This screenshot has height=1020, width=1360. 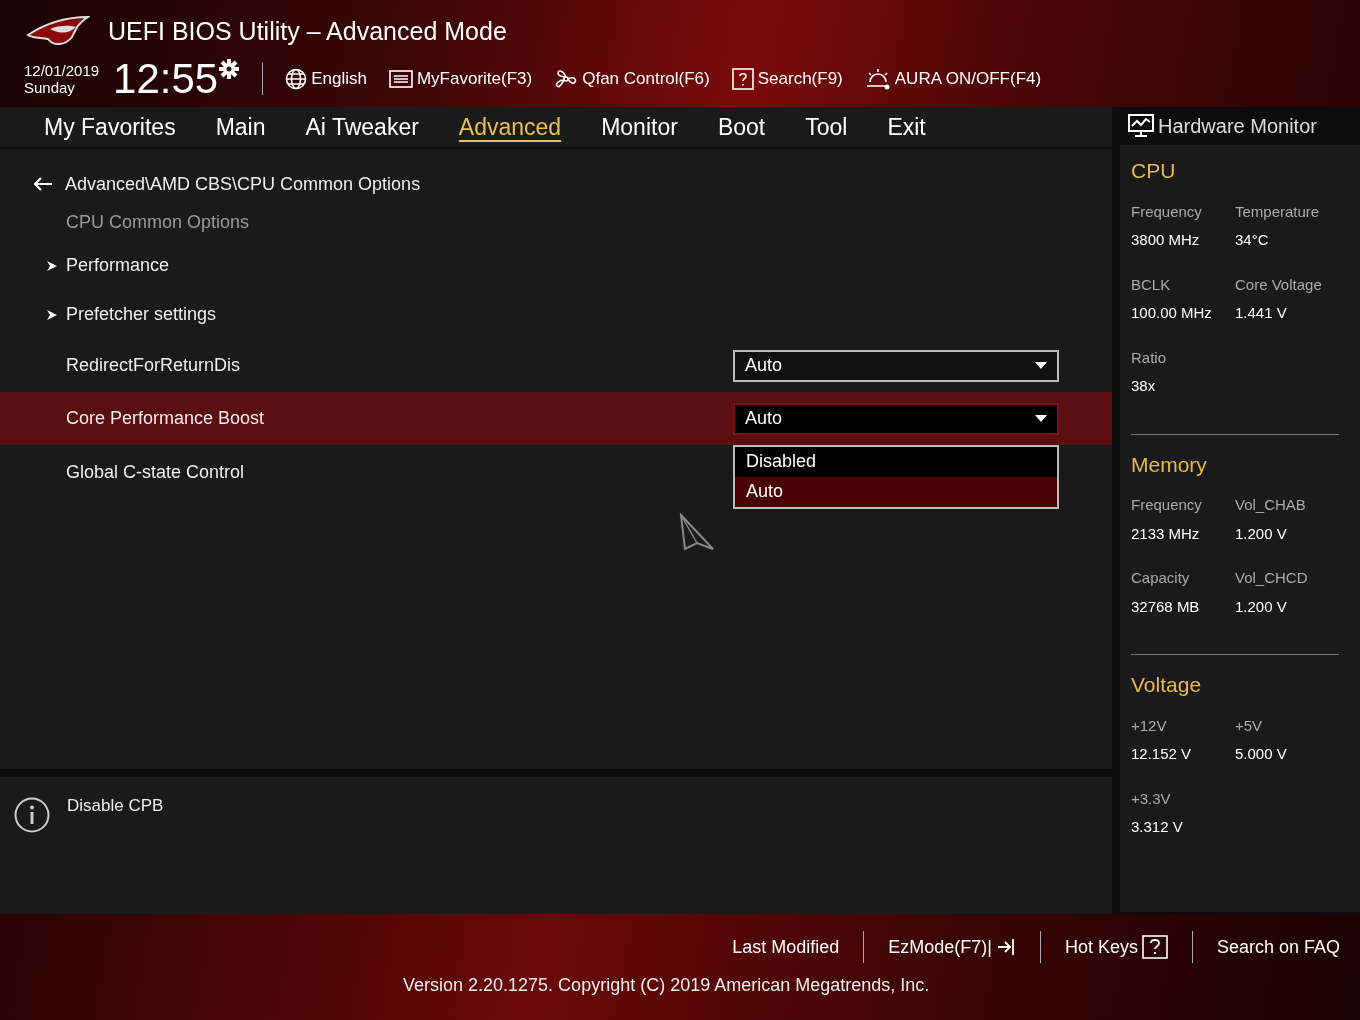 I want to click on reading-value: 34°C, so click(x=1252, y=240).